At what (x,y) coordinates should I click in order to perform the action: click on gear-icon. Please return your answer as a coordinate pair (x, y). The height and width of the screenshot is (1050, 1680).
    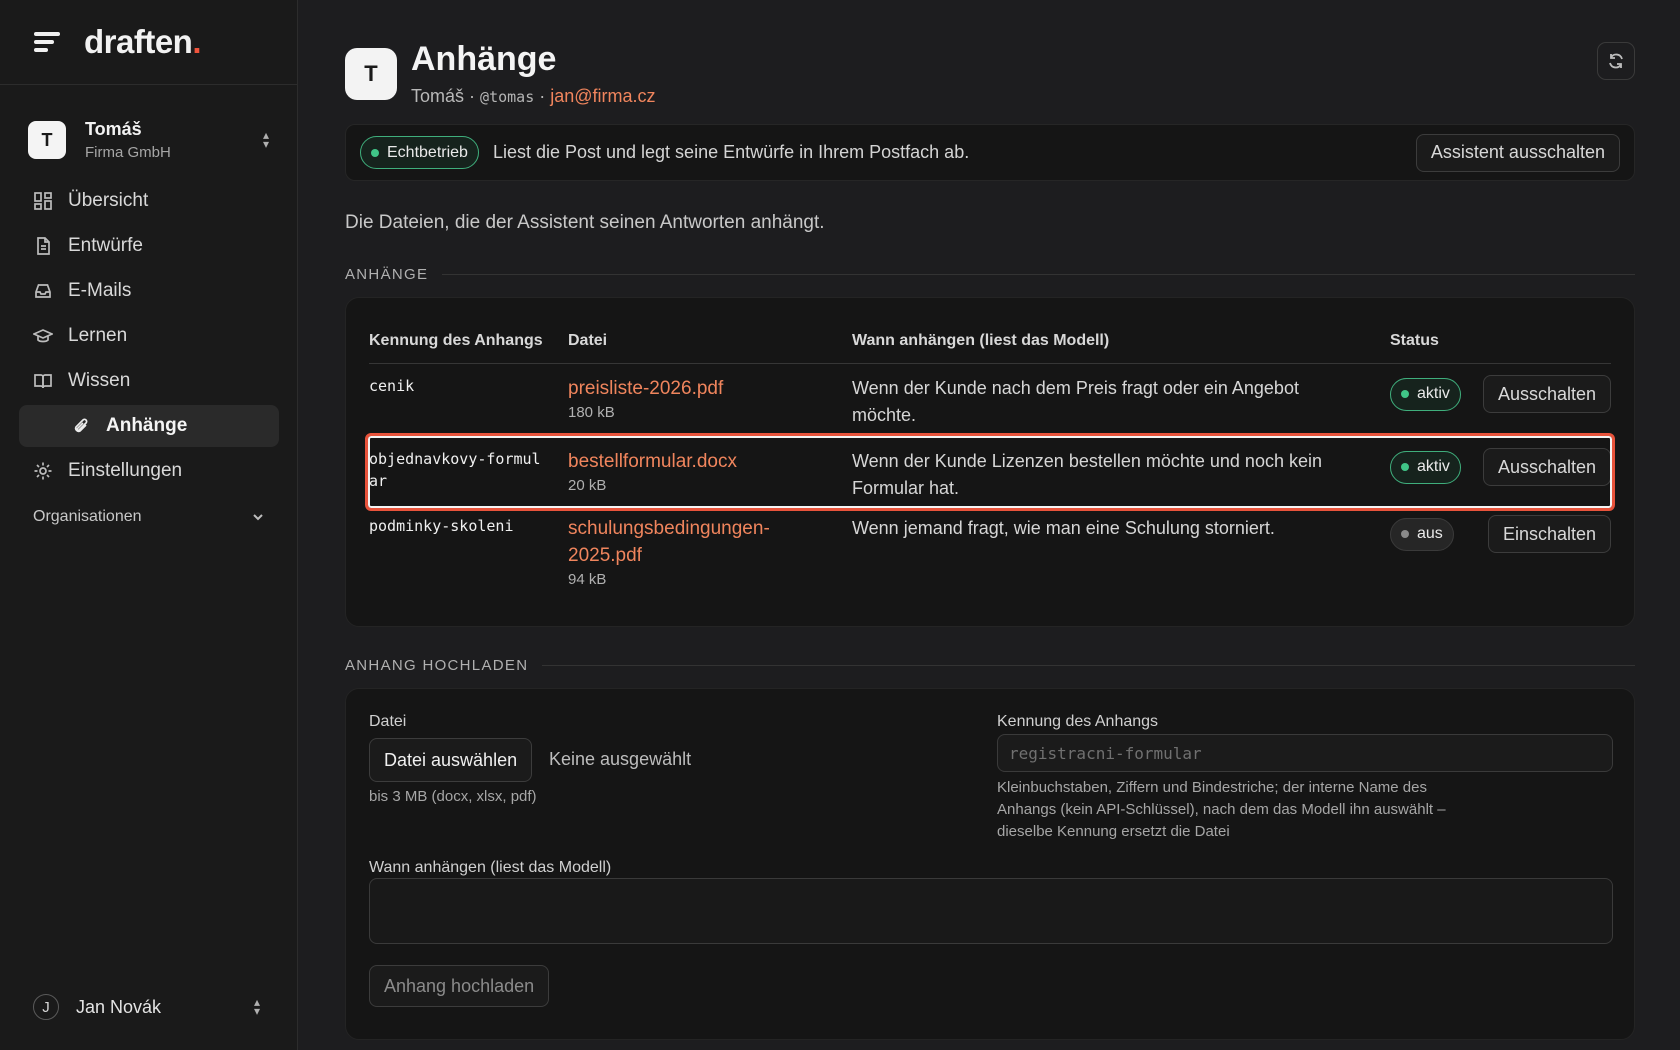
    Looking at the image, I should click on (43, 471).